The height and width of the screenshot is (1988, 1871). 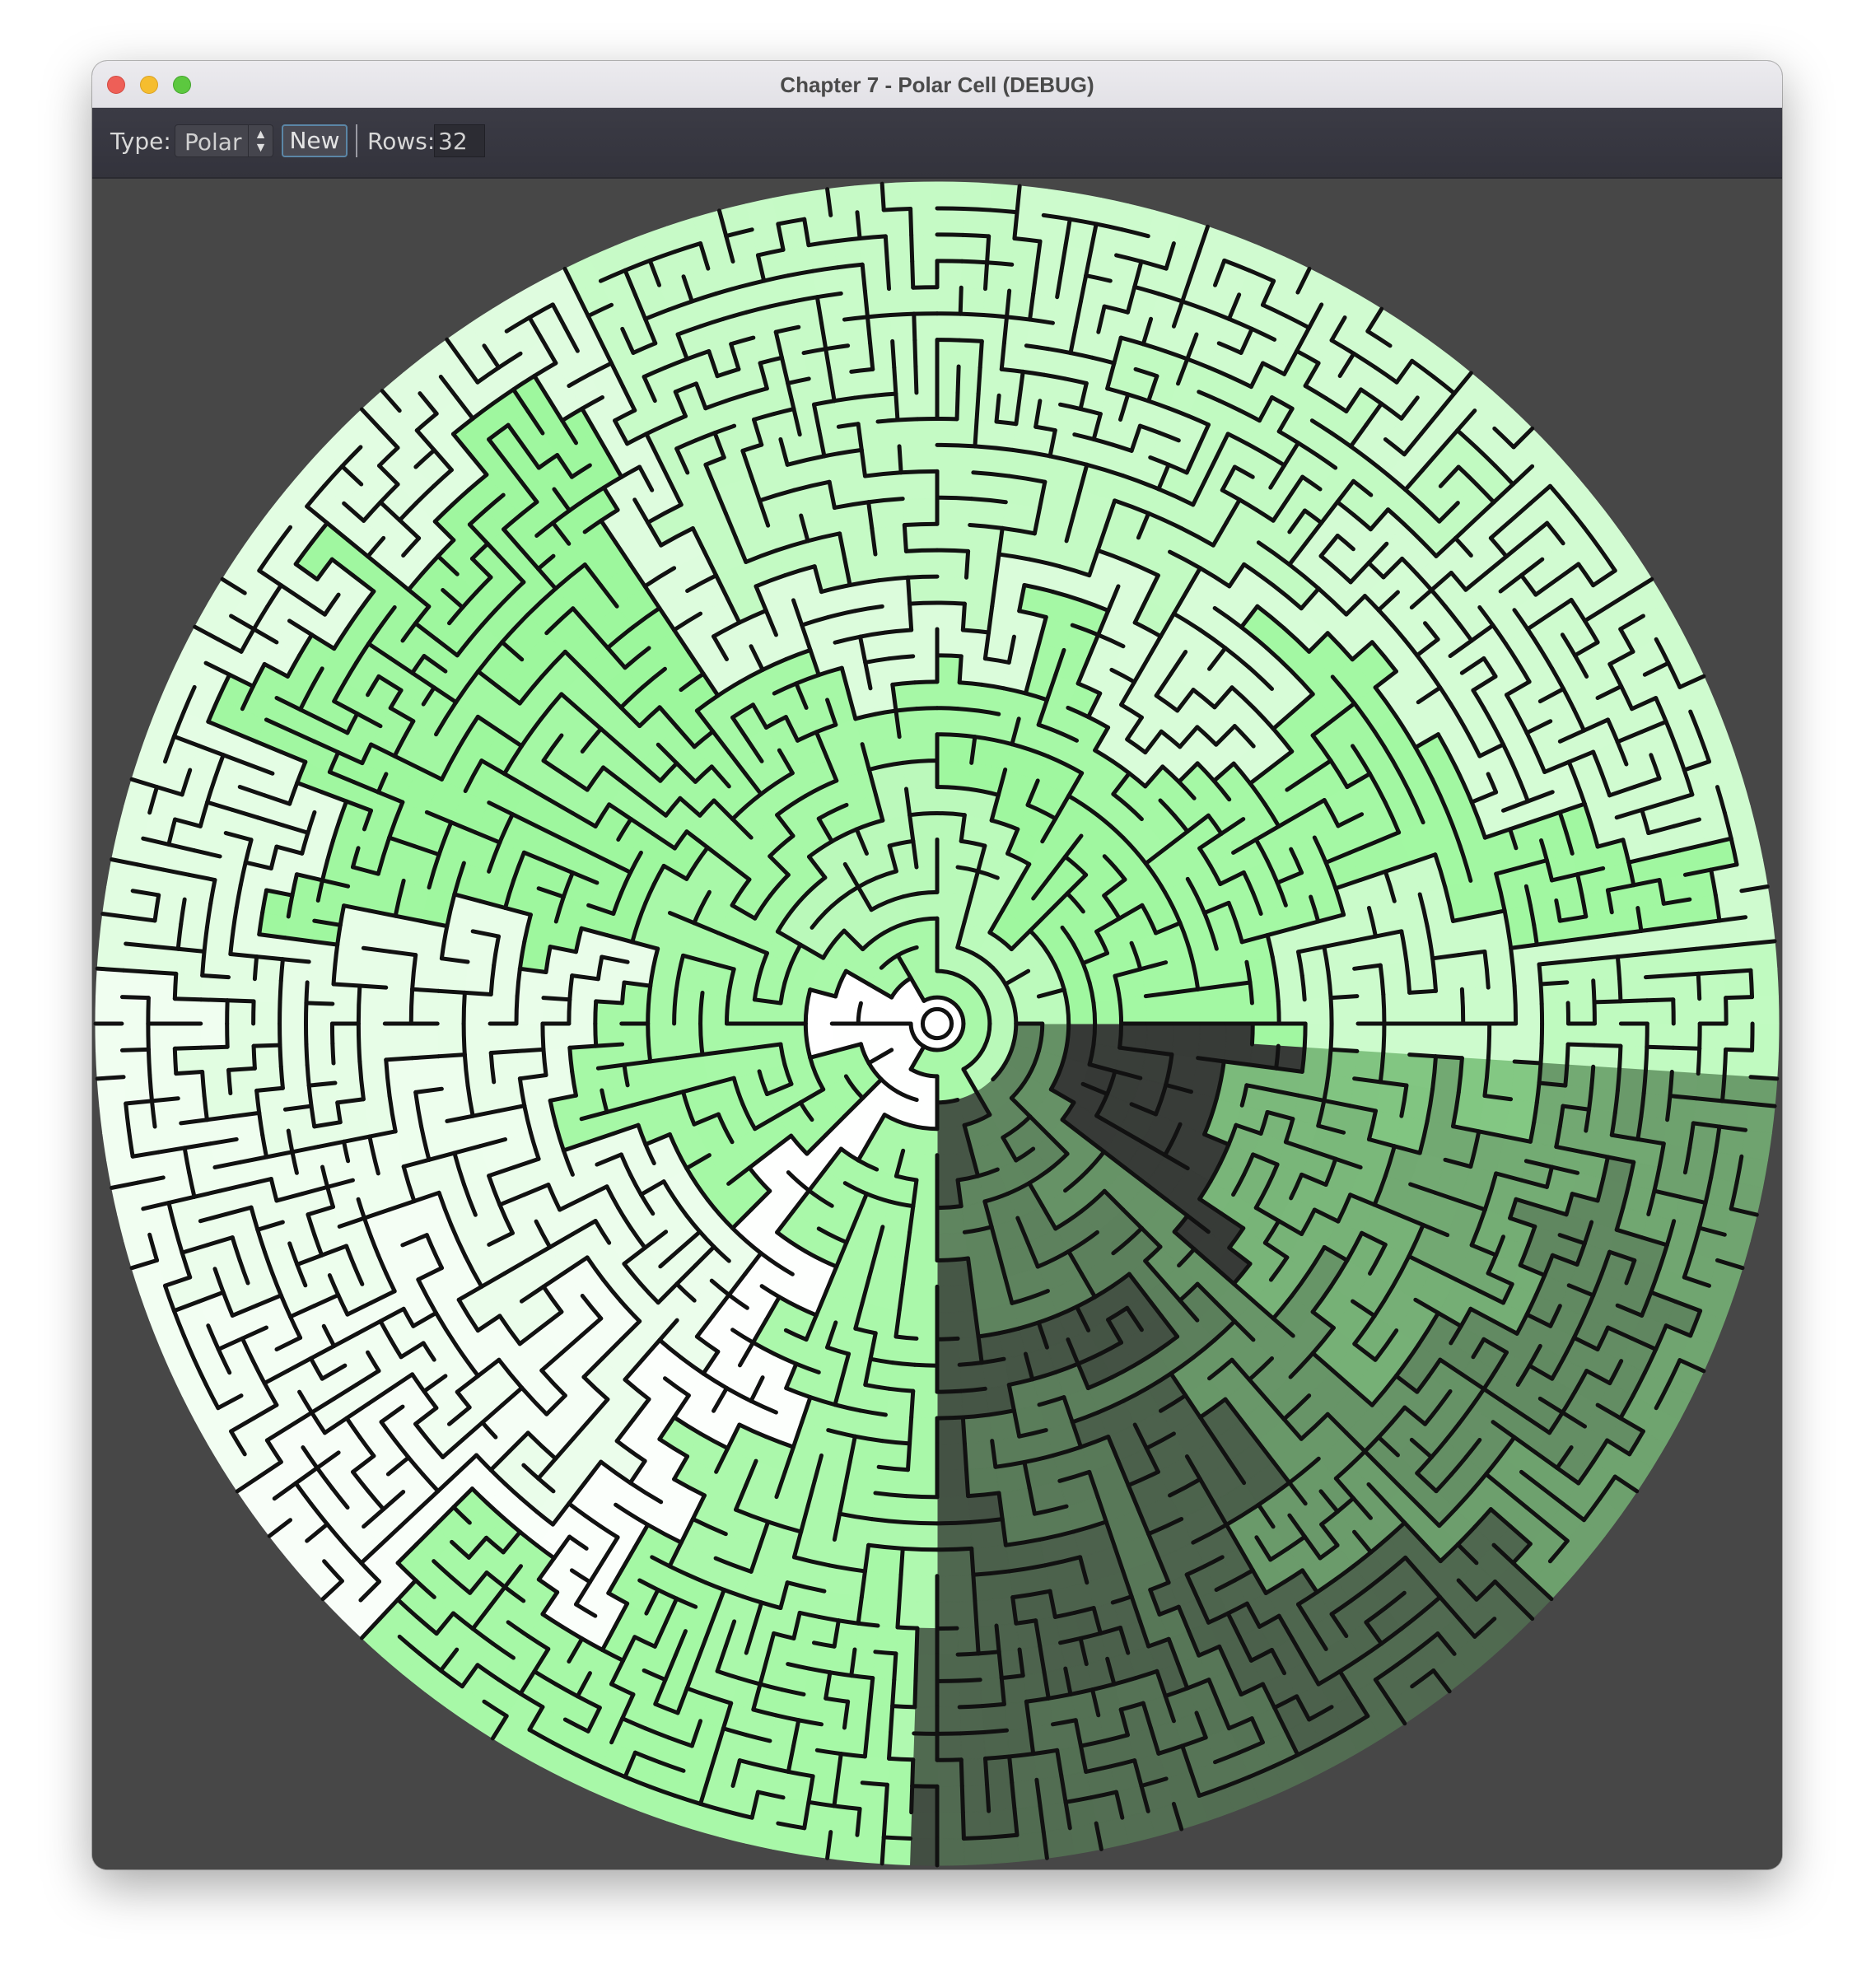 What do you see at coordinates (401, 141) in the screenshot?
I see `rows-label: Rows:` at bounding box center [401, 141].